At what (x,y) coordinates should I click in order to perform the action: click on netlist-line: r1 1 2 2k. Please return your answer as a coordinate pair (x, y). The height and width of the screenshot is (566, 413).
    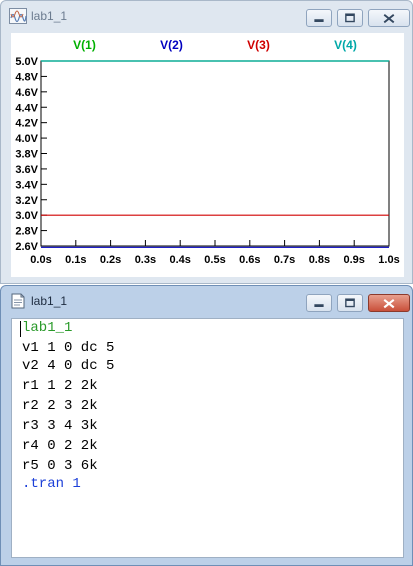
    Looking at the image, I should click on (60, 386).